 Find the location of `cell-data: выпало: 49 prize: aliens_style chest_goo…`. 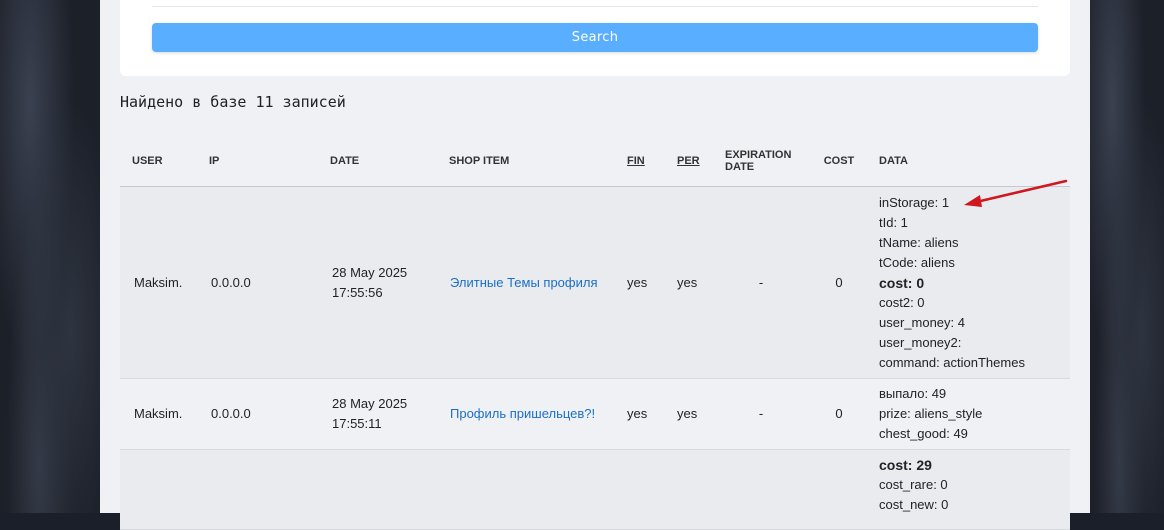

cell-data: выпало: 49 prize: aliens_style chest_goo… is located at coordinates (970, 414).